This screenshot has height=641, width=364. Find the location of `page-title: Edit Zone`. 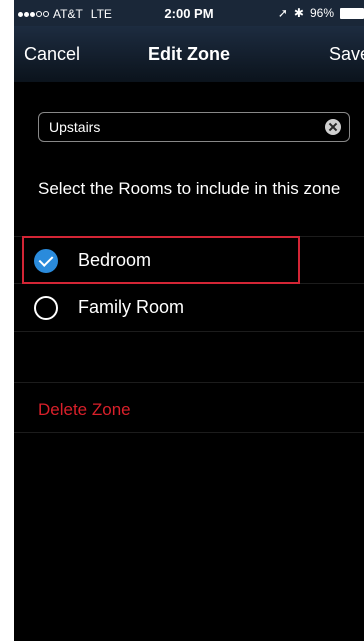

page-title: Edit Zone is located at coordinates (189, 54).